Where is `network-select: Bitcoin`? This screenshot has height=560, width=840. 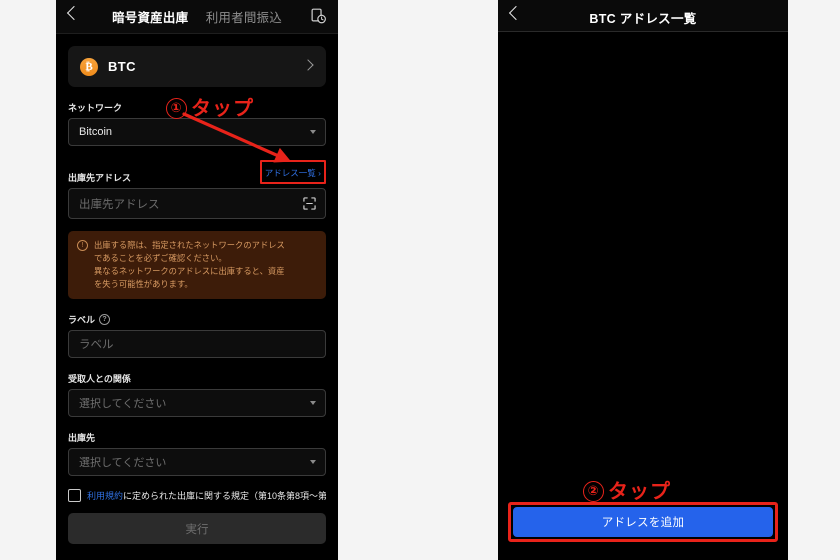 network-select: Bitcoin is located at coordinates (197, 132).